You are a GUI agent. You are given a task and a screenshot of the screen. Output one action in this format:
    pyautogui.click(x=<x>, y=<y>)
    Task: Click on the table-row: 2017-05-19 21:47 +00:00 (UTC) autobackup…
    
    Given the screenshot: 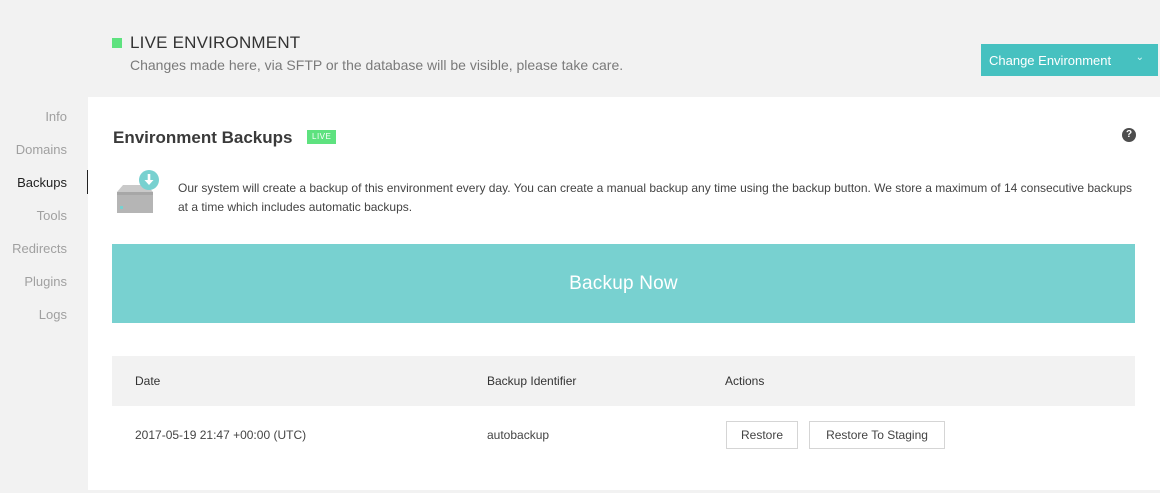 What is the action you would take?
    pyautogui.click(x=623, y=436)
    